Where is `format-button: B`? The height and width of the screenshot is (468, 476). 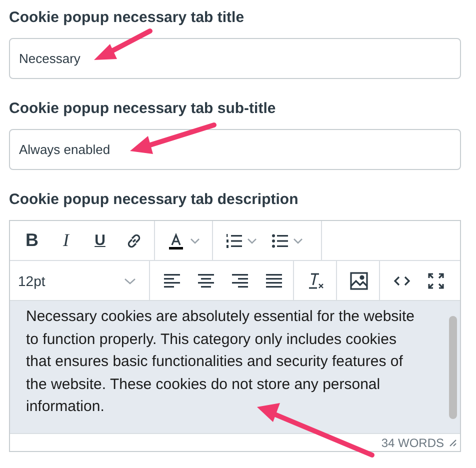 format-button: B is located at coordinates (32, 241).